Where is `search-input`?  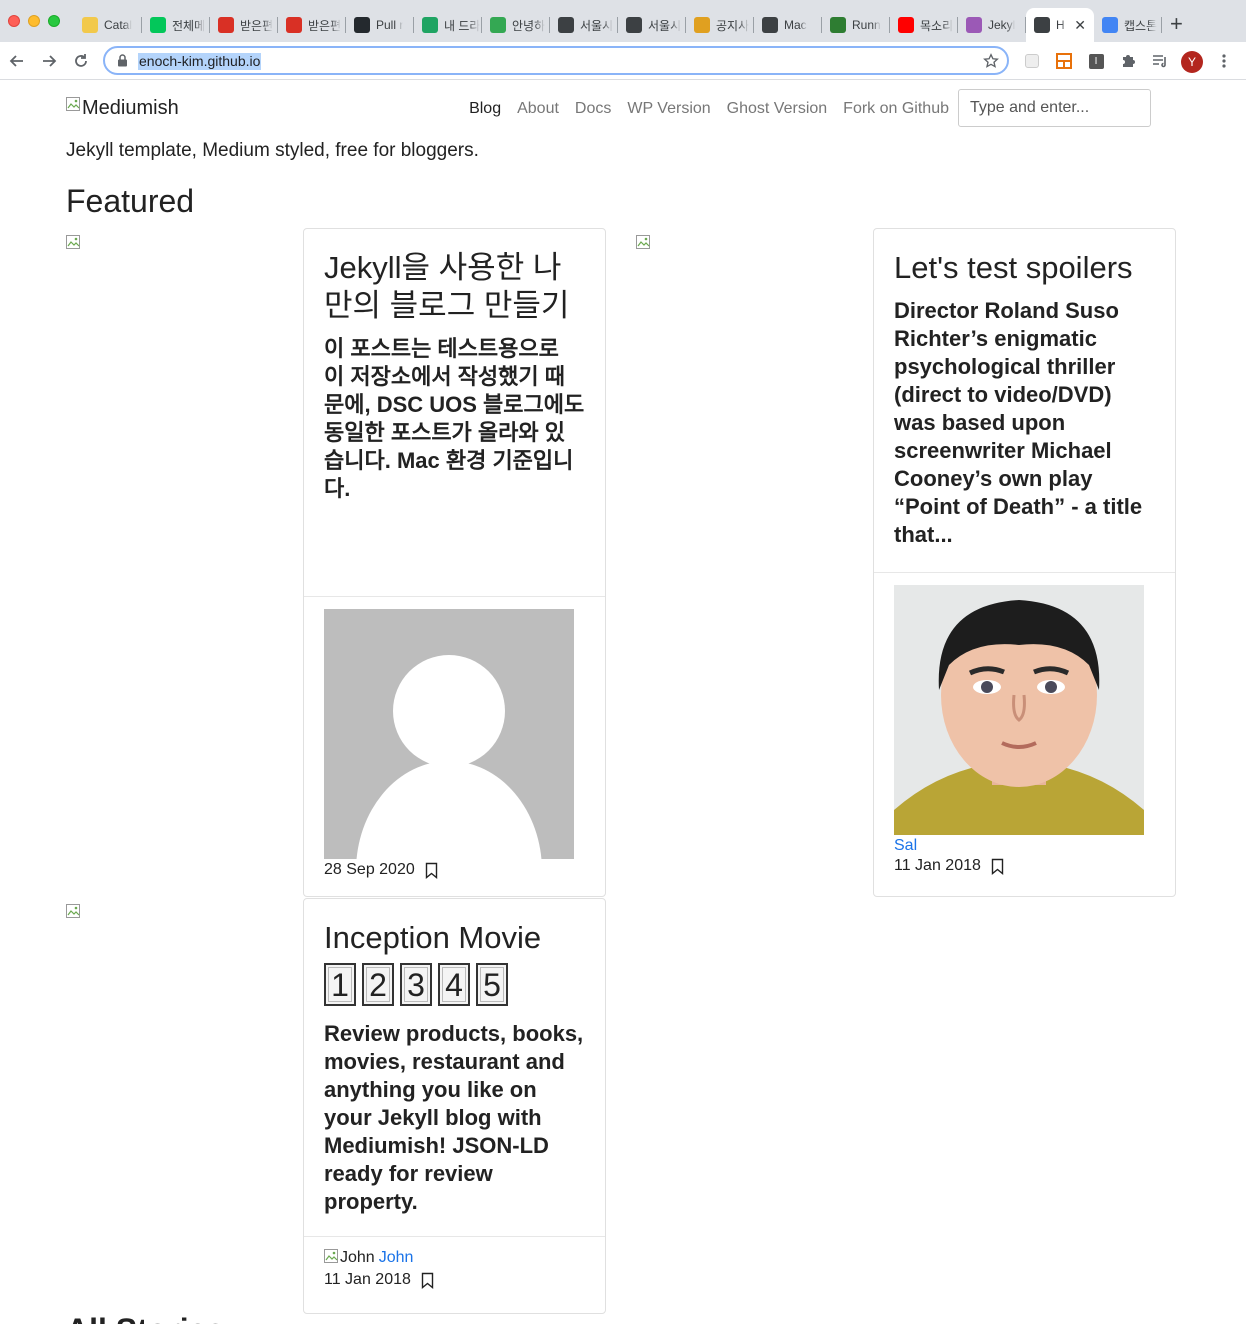
search-input is located at coordinates (1054, 108).